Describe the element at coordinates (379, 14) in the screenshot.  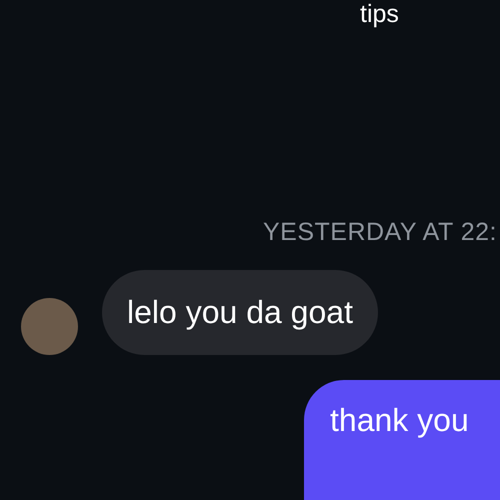
I see `message-text: tips` at that location.